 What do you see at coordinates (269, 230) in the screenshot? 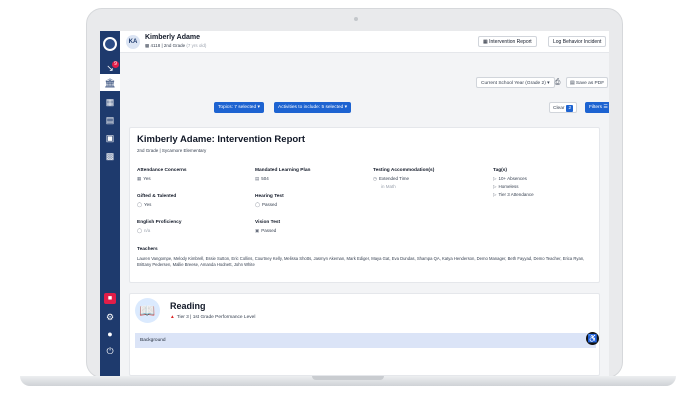
I see `vision-value-text: Passed` at bounding box center [269, 230].